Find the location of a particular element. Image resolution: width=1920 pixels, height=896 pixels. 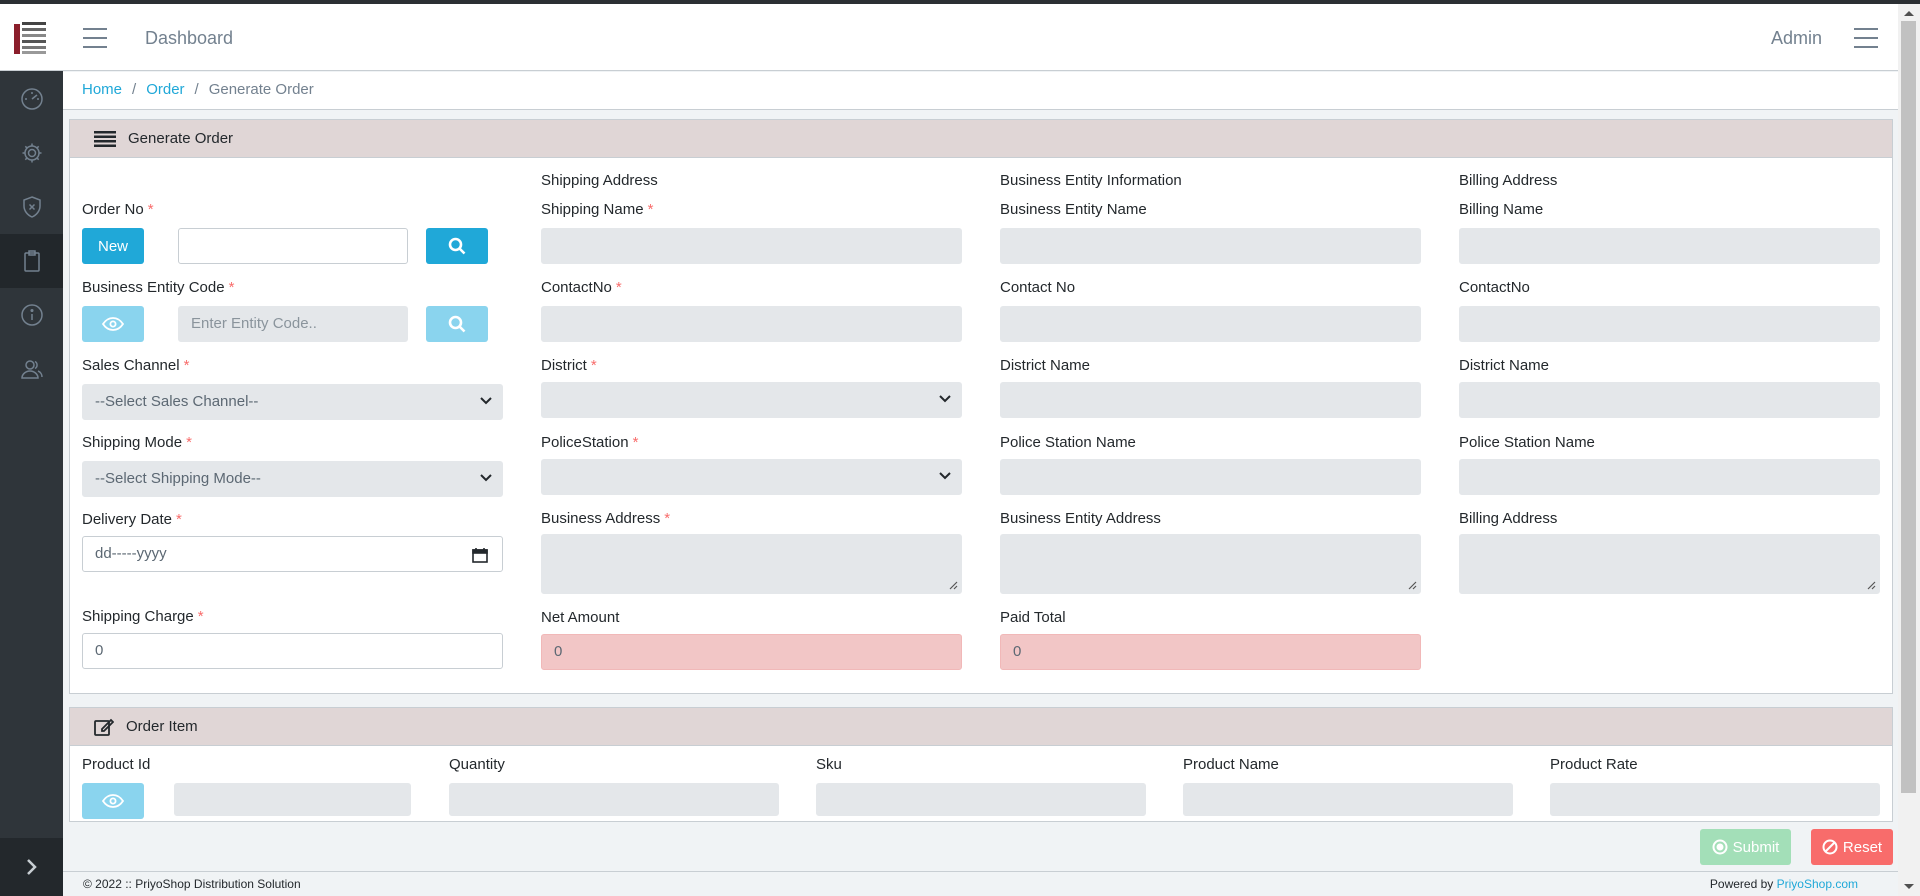

product-view-button is located at coordinates (113, 801).